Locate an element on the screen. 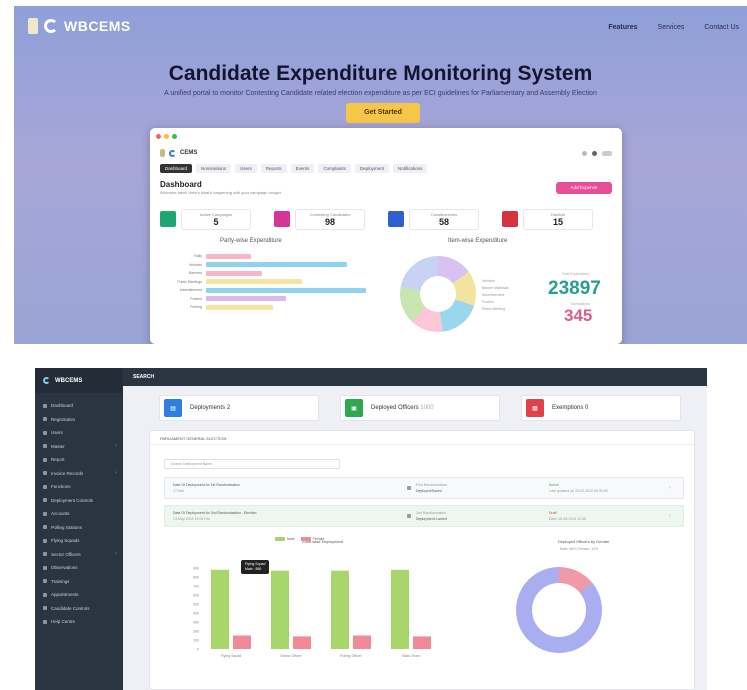 Image resolution: width=747 pixels, height=690 pixels. preview-header: CEMS is located at coordinates (386, 153).